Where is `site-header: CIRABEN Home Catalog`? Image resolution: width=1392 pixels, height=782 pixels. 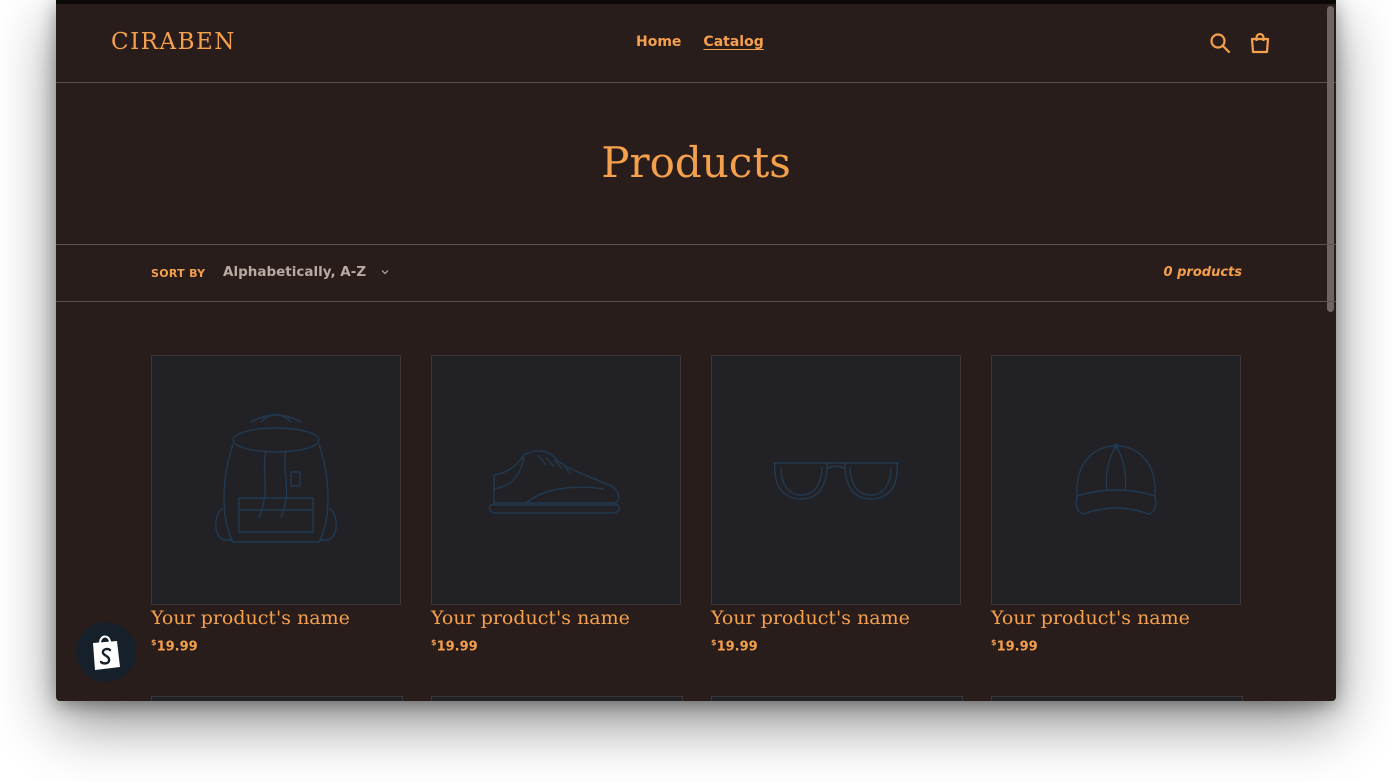 site-header: CIRABEN Home Catalog is located at coordinates (696, 43).